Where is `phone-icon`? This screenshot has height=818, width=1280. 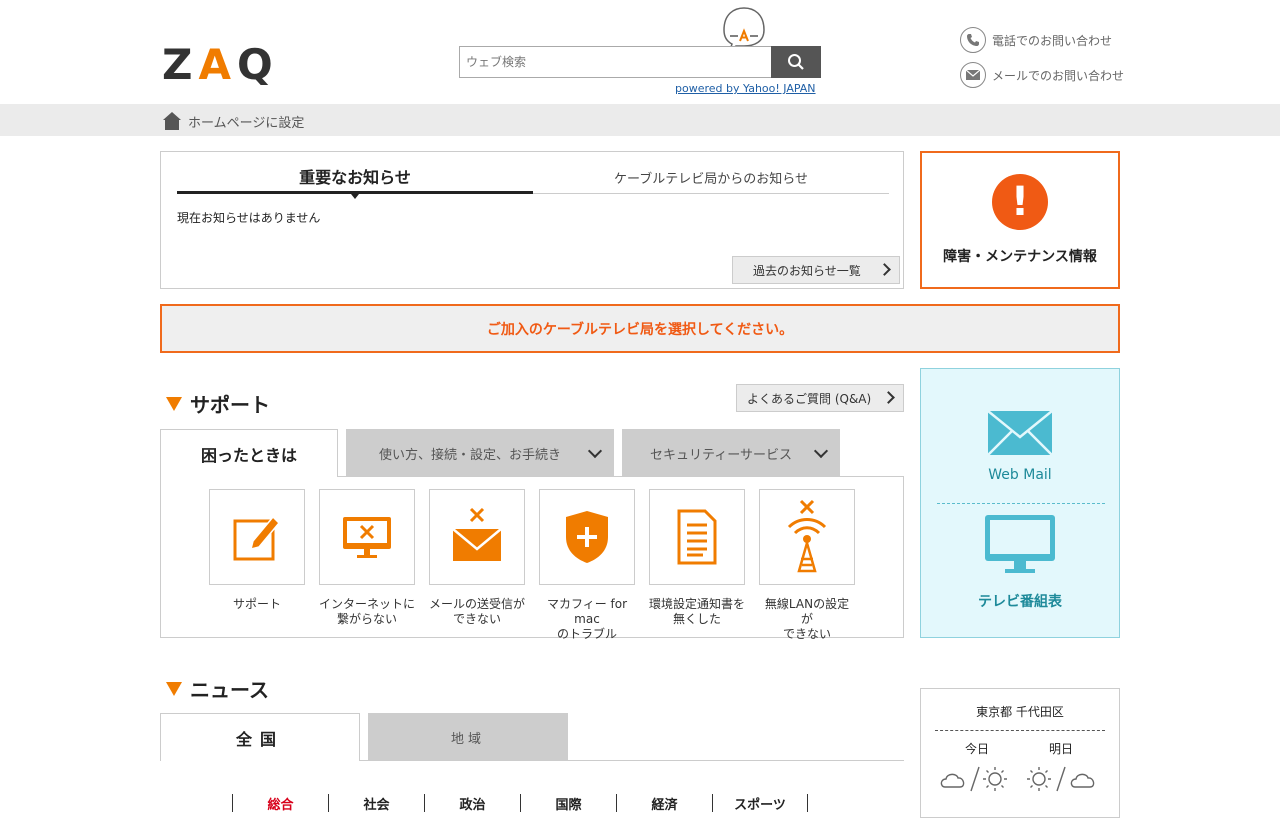
phone-icon is located at coordinates (973, 40).